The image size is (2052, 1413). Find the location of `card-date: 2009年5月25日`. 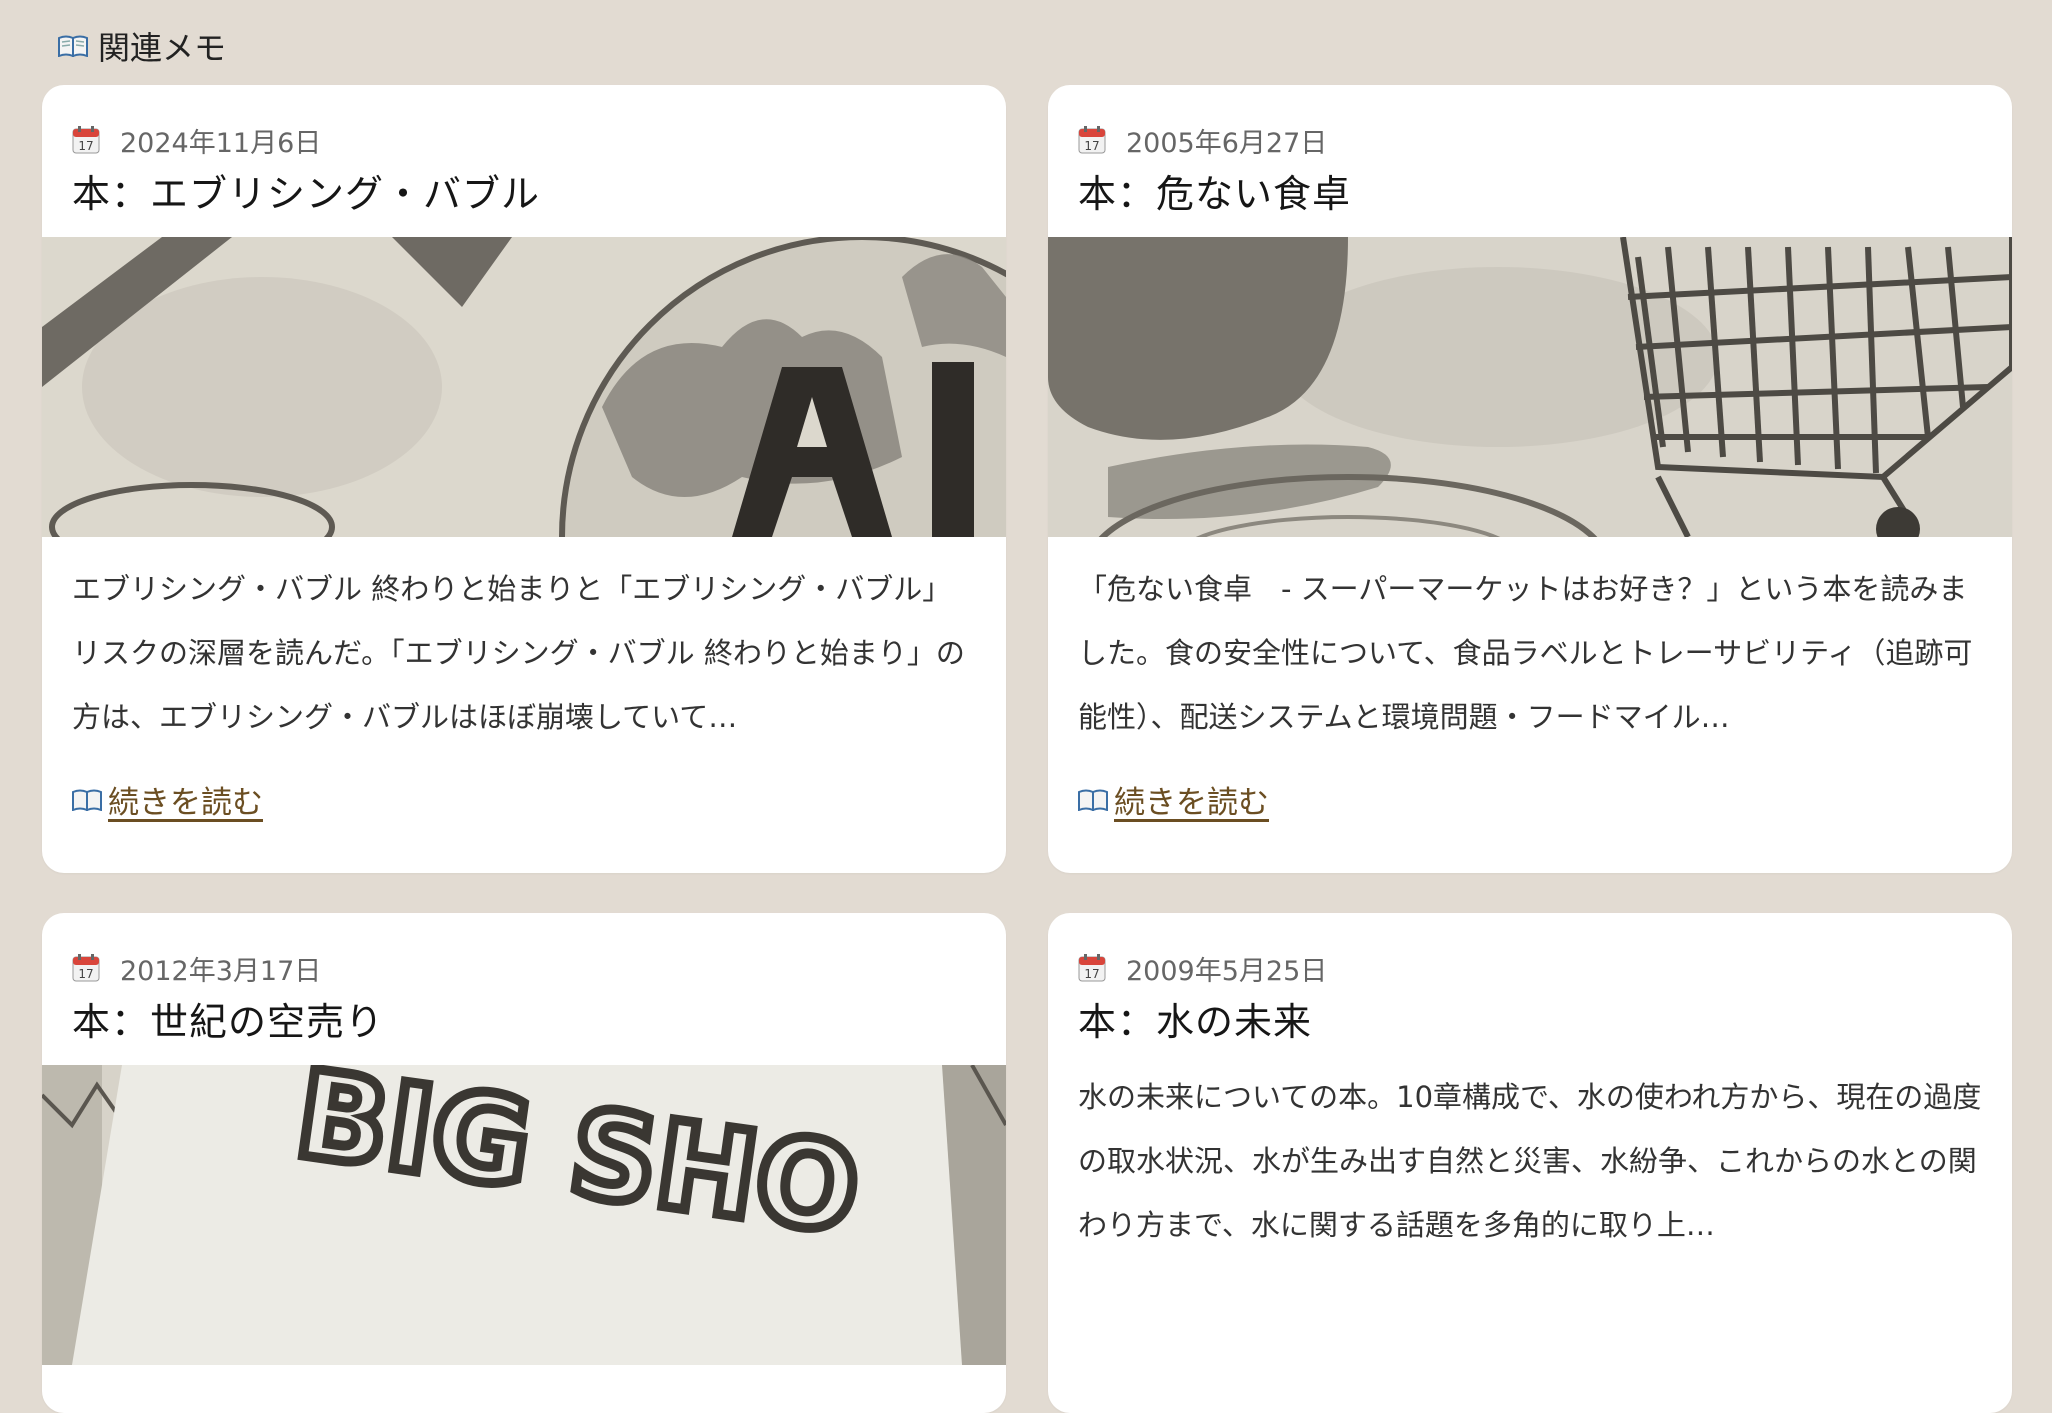

card-date: 2009年5月25日 is located at coordinates (1227, 971).